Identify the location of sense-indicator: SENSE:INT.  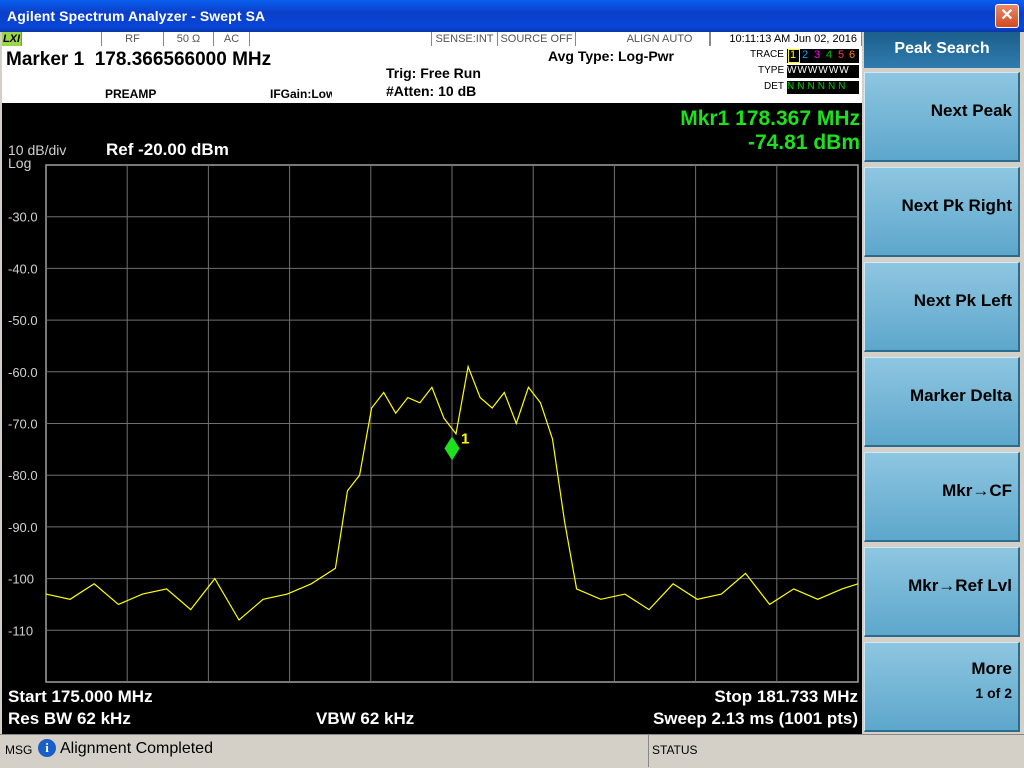
(465, 39).